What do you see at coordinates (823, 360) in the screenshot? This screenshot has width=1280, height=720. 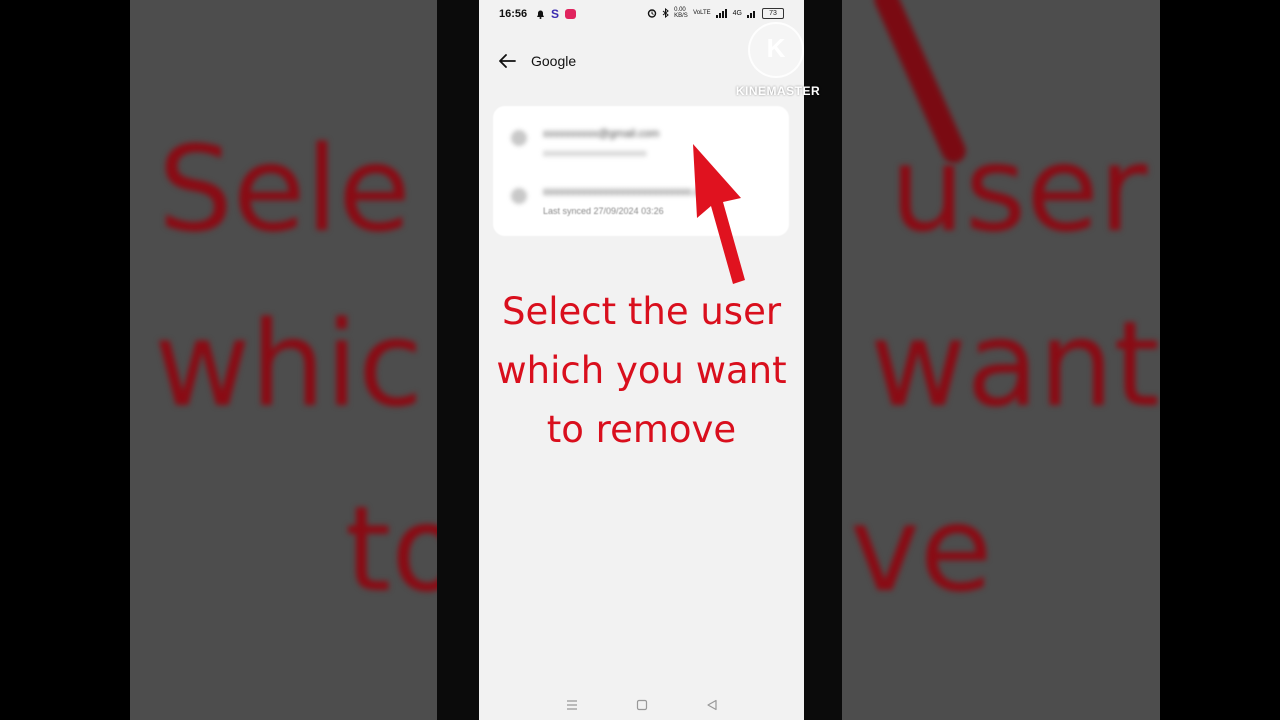 I see `right-dark-strip` at bounding box center [823, 360].